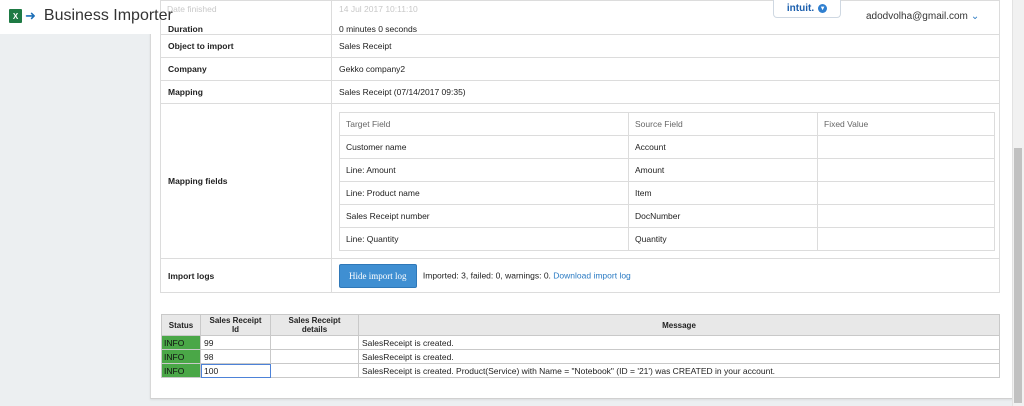  Describe the element at coordinates (378, 9) in the screenshot. I see `date-finished-value: 14 Jul 2017 10:11:10` at that location.